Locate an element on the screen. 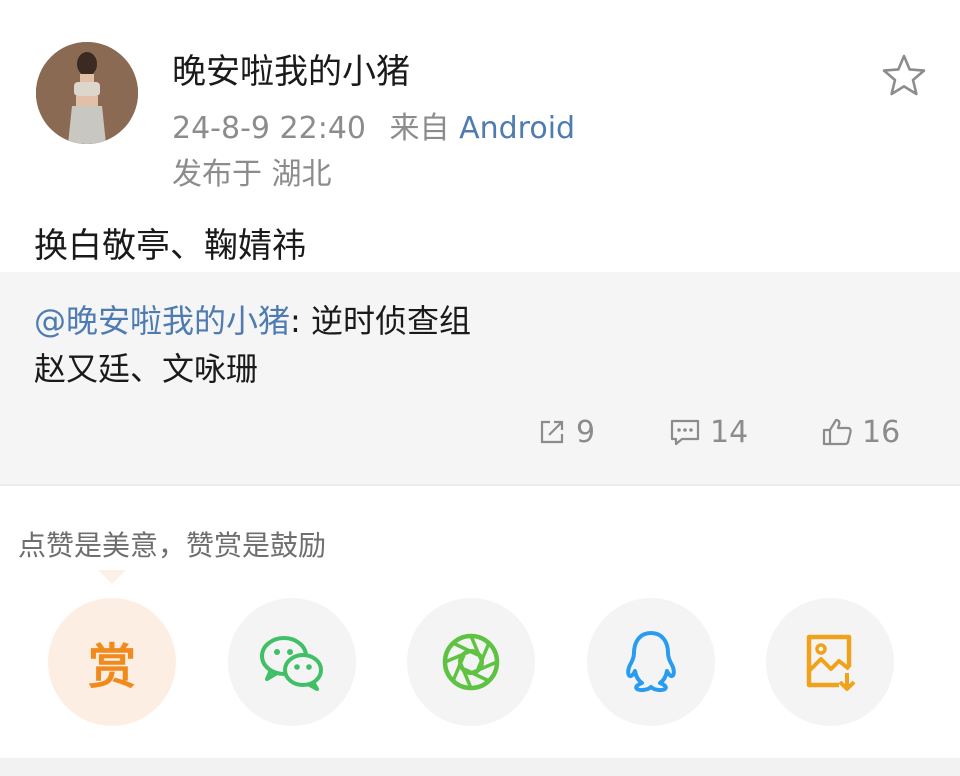  share-icon is located at coordinates (552, 432).